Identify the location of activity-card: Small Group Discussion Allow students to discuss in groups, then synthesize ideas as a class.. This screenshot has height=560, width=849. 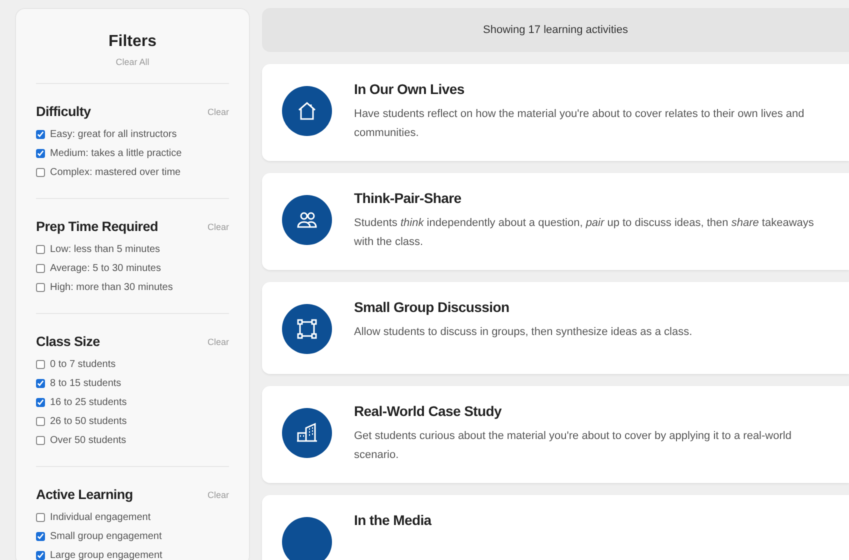
(555, 328).